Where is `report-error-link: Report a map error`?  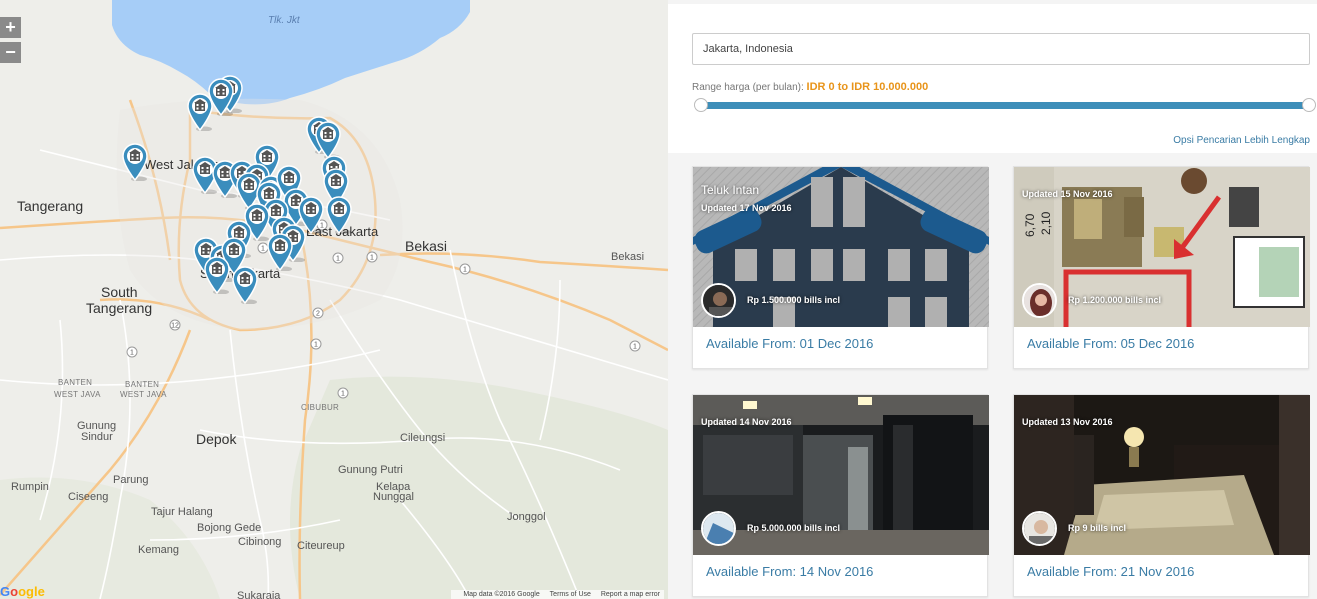 report-error-link: Report a map error is located at coordinates (630, 594).